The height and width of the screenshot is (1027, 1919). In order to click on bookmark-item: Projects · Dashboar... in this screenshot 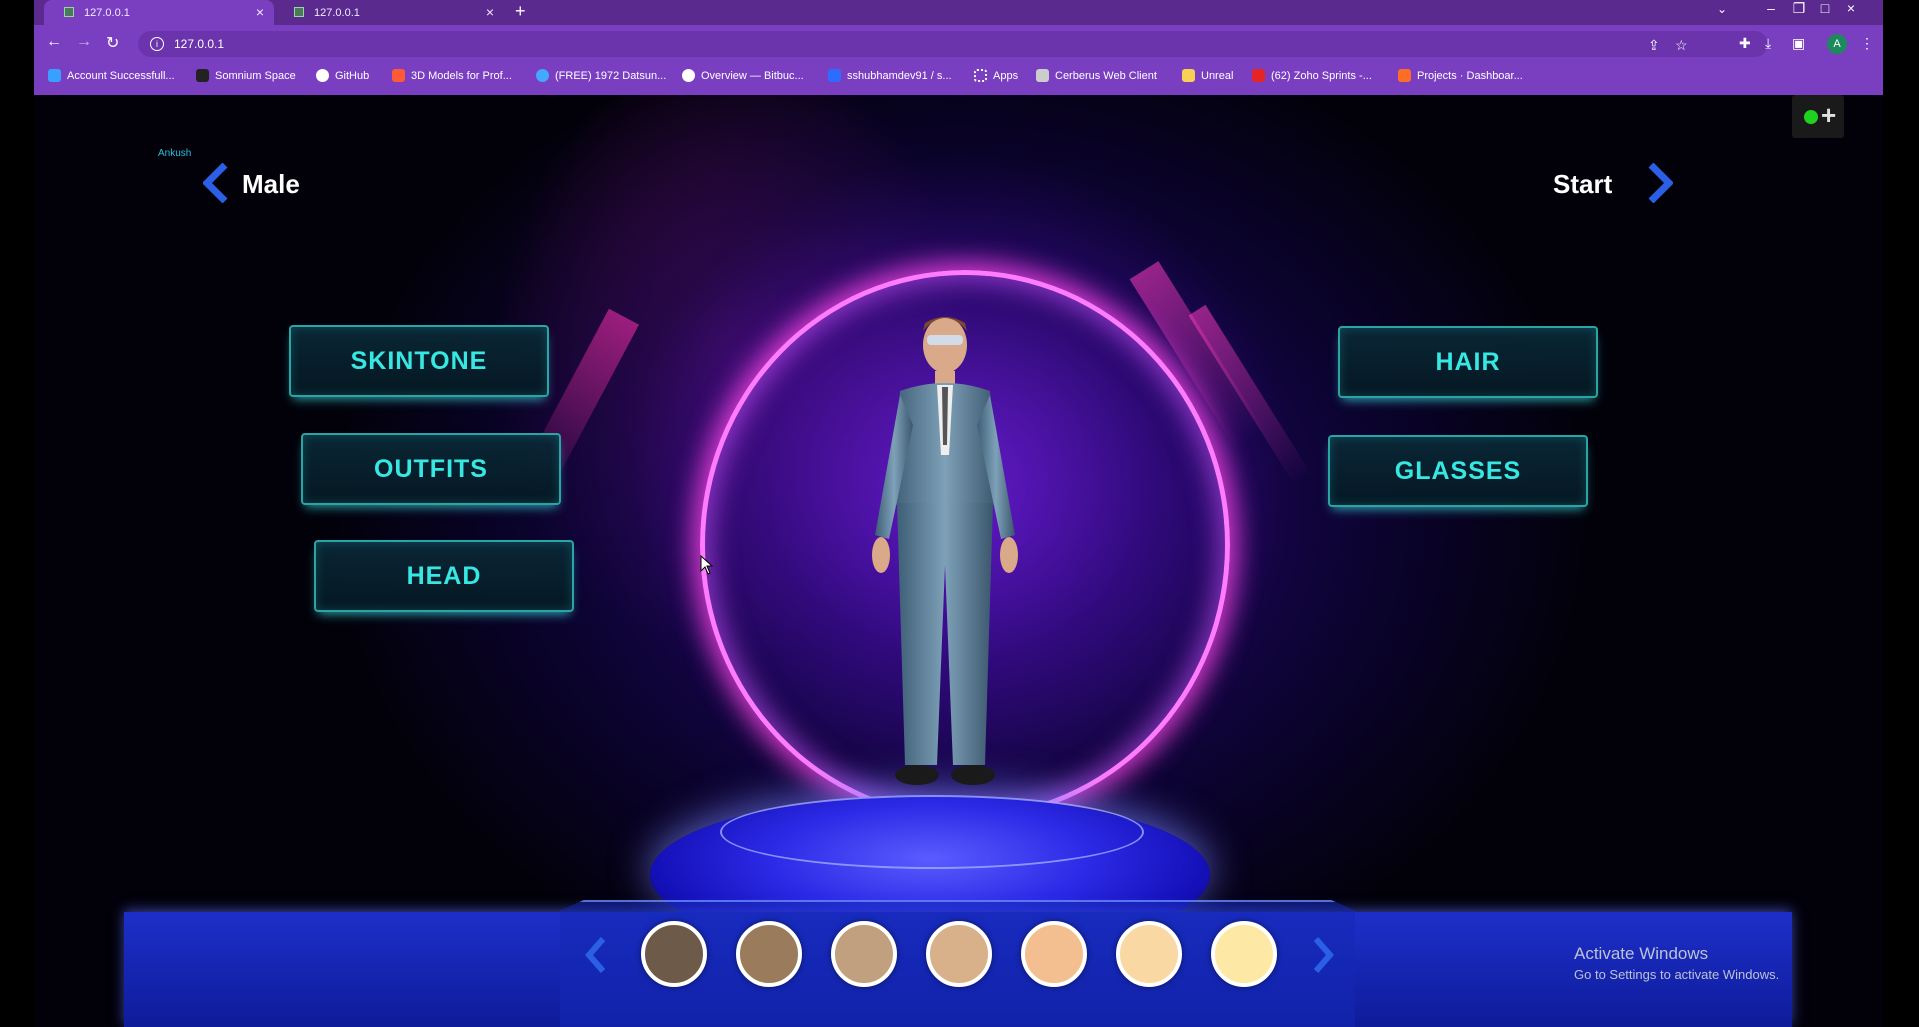, I will do `click(1460, 75)`.